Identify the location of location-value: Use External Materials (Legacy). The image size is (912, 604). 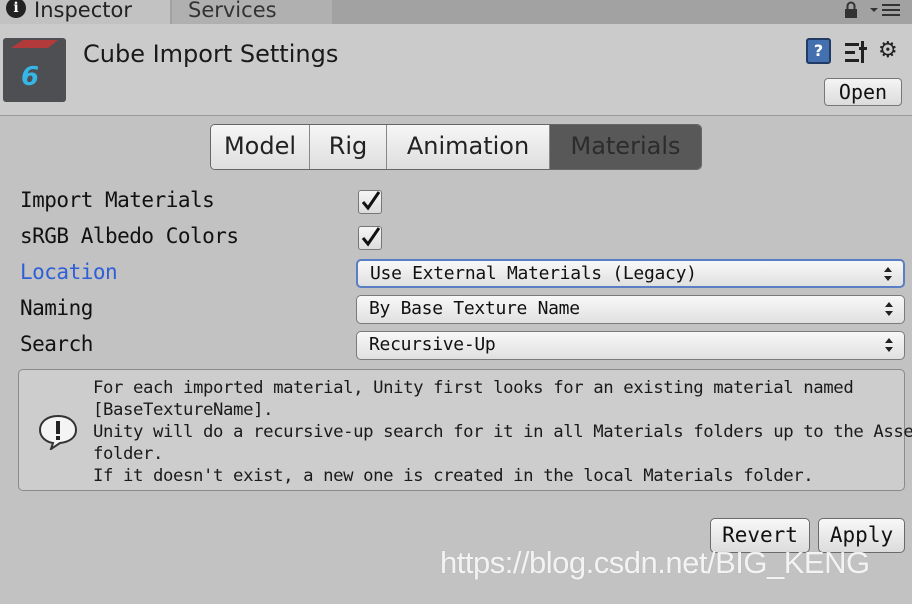
(533, 273).